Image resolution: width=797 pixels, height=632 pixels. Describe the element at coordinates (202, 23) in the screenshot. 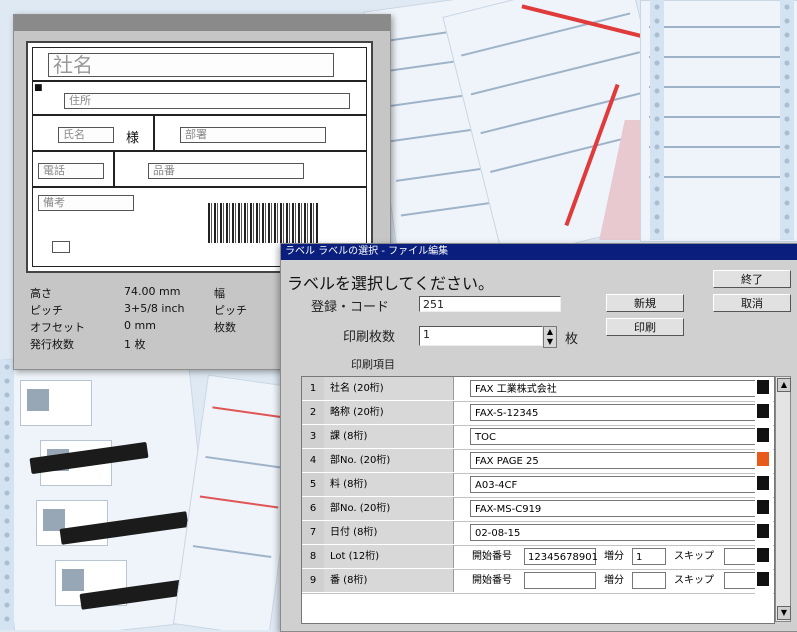

I see `preview-title-bar` at that location.